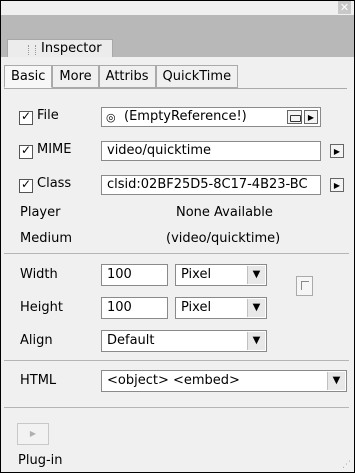 The height and width of the screenshot is (473, 355). I want to click on close-icon: ✕, so click(344, 7).